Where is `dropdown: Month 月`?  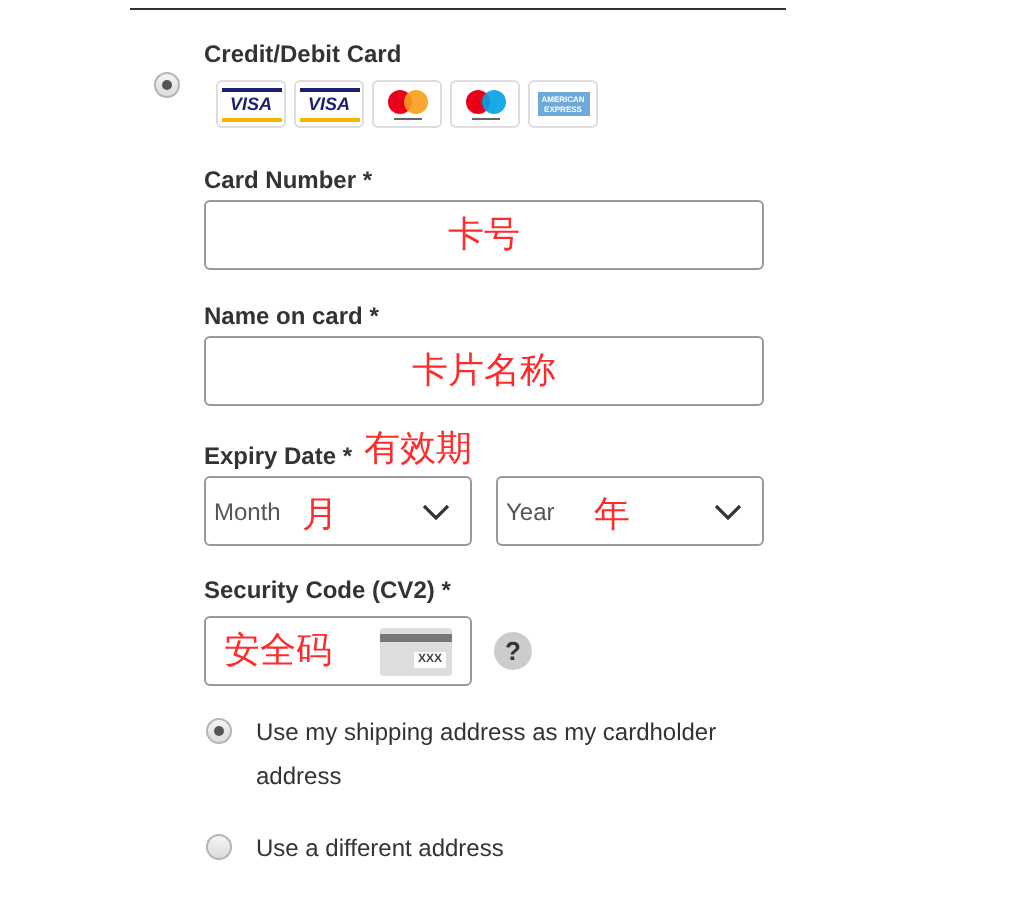 dropdown: Month 月 is located at coordinates (338, 511).